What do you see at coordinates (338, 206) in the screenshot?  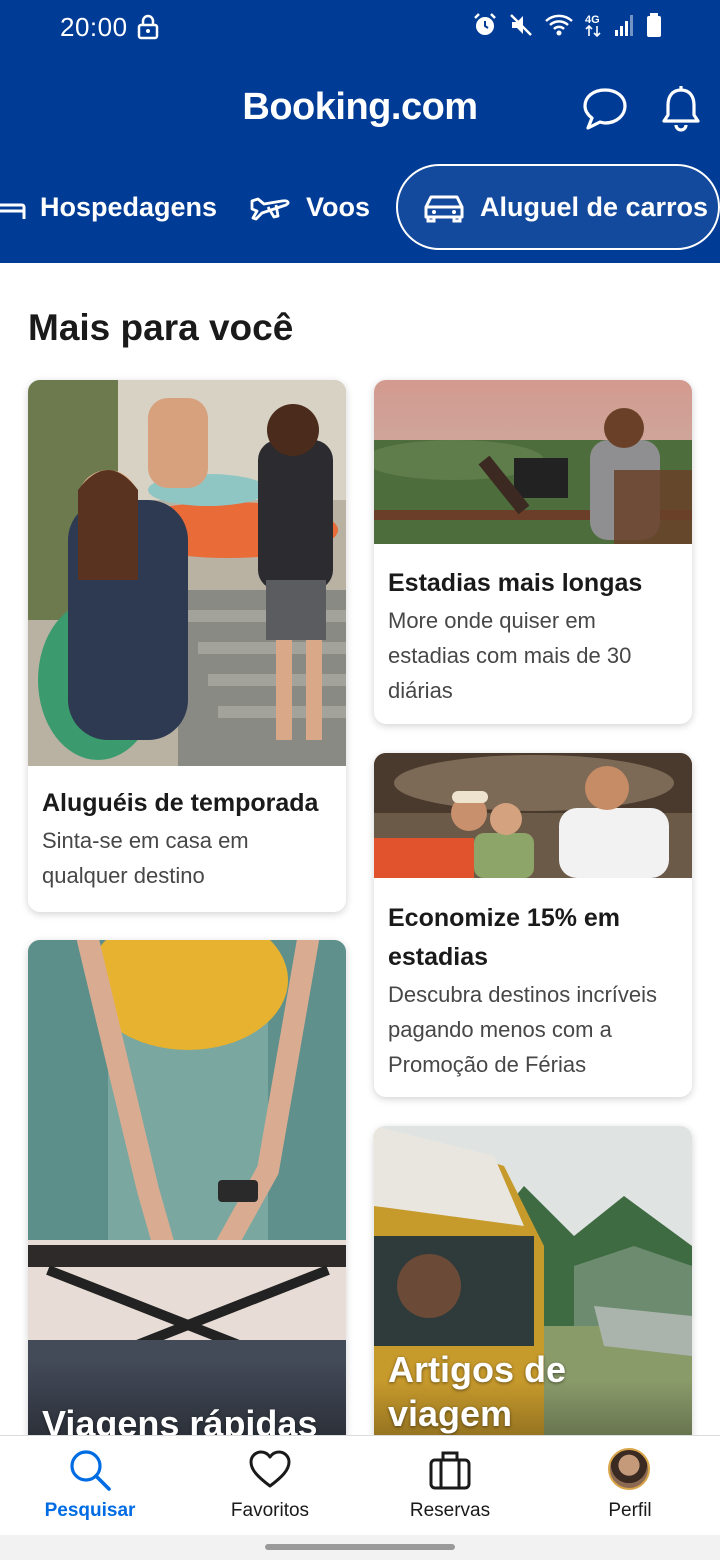 I see `tab-label: Voos` at bounding box center [338, 206].